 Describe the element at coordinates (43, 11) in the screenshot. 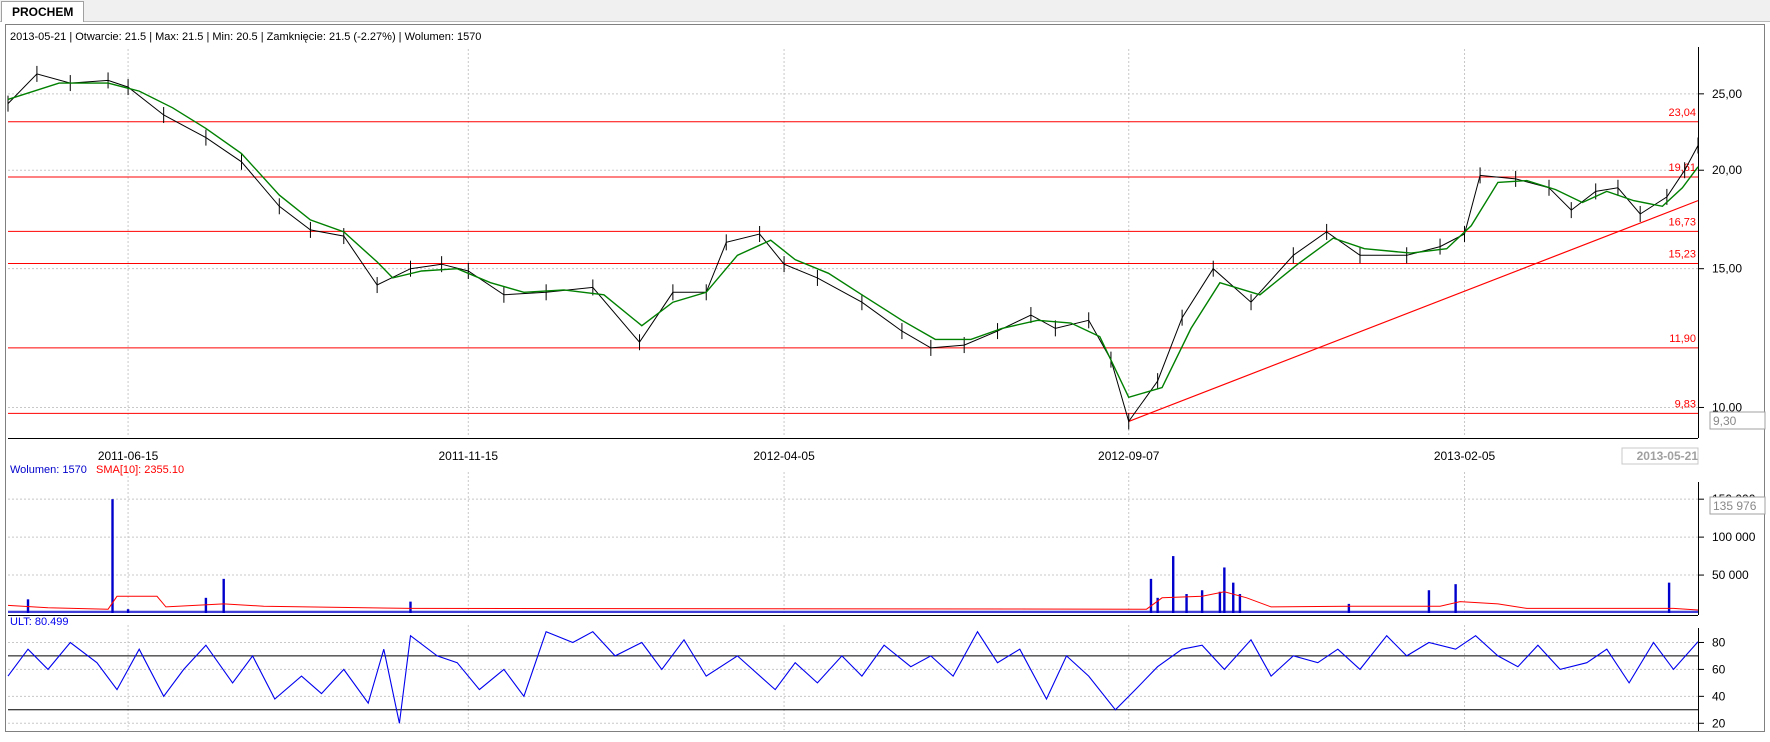

I see `tab-prochem: PROCHEM` at that location.